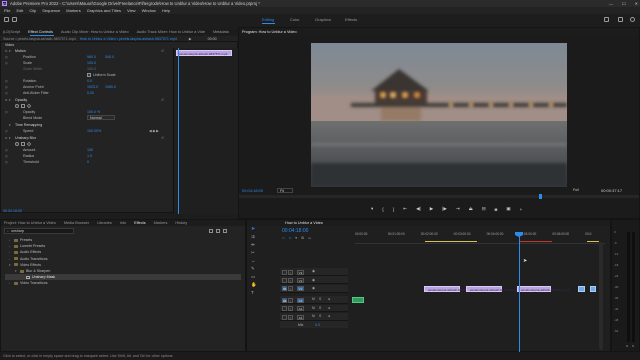 The height and width of the screenshot is (360, 640). Describe the element at coordinates (101, 118) in the screenshot. I see `blend-mode-dropdown: Normal` at that location.